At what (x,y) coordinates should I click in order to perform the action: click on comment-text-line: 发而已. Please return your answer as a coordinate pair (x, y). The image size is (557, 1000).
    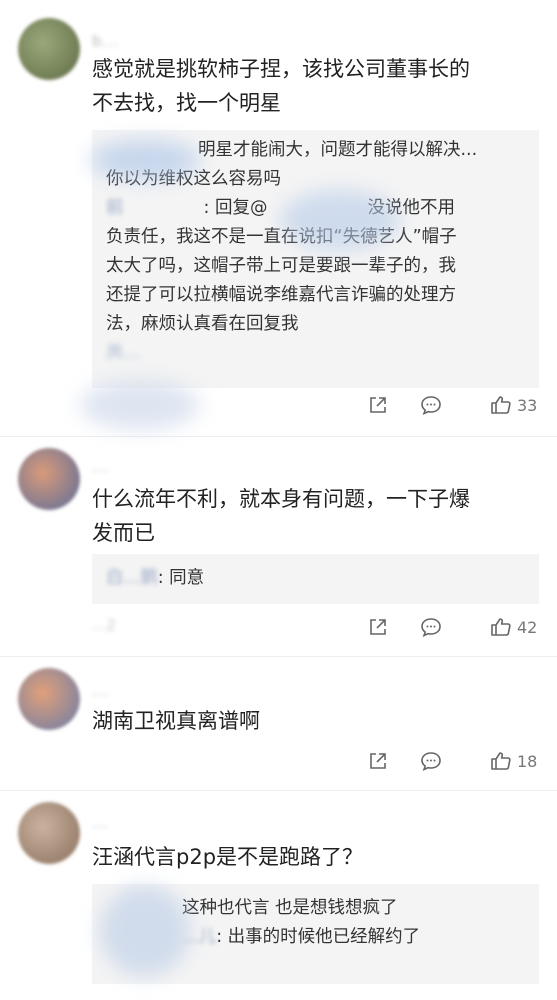
    Looking at the image, I should click on (123, 533).